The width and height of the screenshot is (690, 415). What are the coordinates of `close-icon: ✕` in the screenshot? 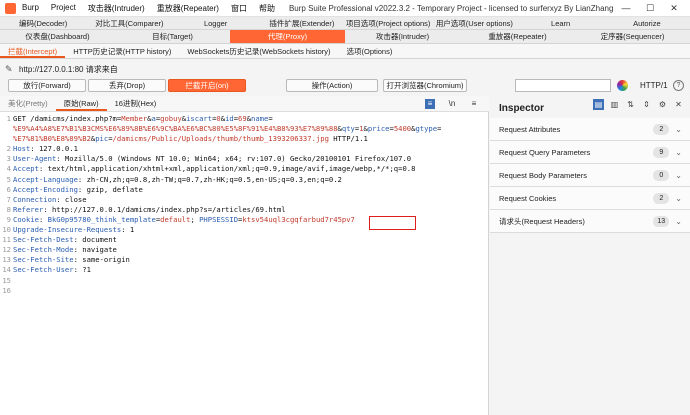 It's located at (674, 8).